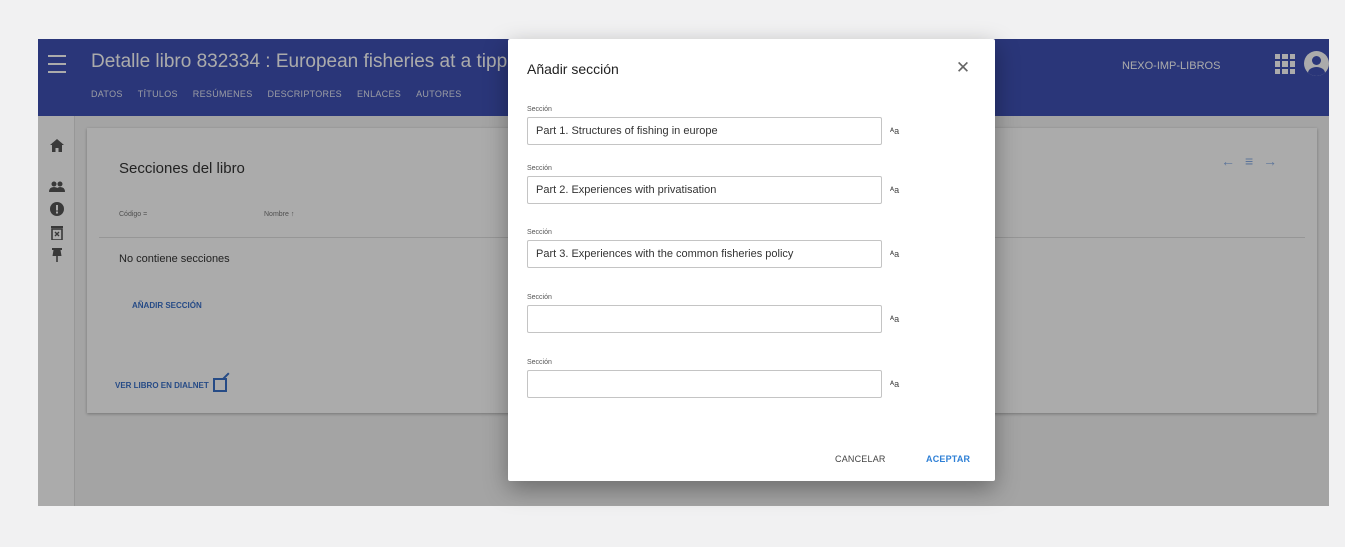  Describe the element at coordinates (573, 69) in the screenshot. I see `dialog-title: Añadir sección` at that location.